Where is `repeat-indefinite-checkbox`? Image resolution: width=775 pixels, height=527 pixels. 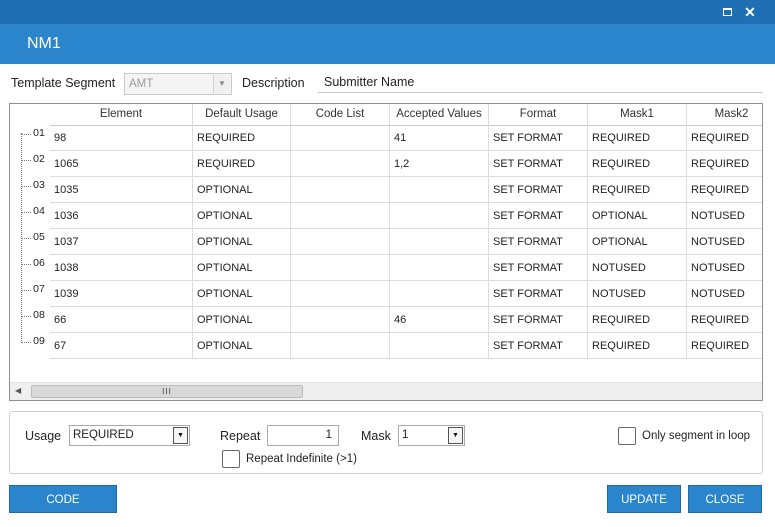
repeat-indefinite-checkbox is located at coordinates (231, 459).